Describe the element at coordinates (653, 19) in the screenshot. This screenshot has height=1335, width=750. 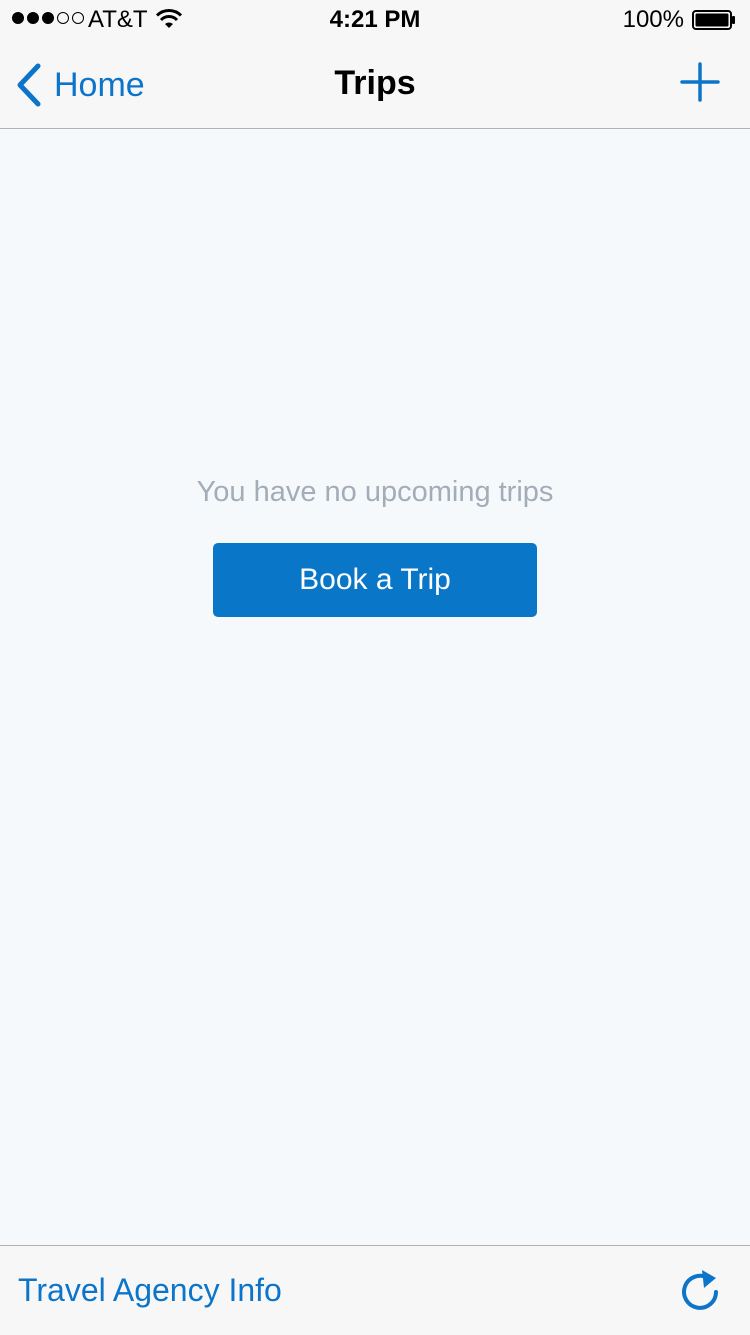
I see `battery-percentage: 100%` at that location.